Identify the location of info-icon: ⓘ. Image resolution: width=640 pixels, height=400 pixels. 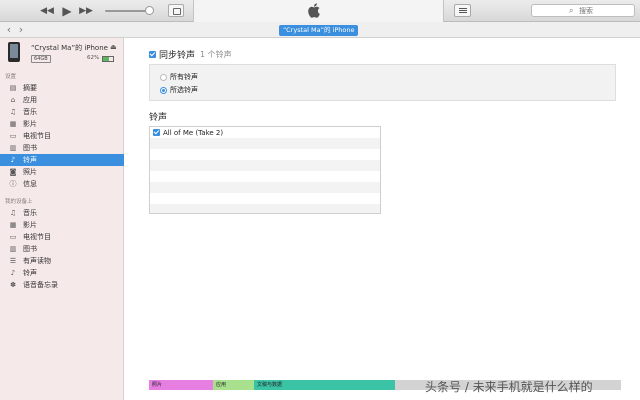
(13, 184).